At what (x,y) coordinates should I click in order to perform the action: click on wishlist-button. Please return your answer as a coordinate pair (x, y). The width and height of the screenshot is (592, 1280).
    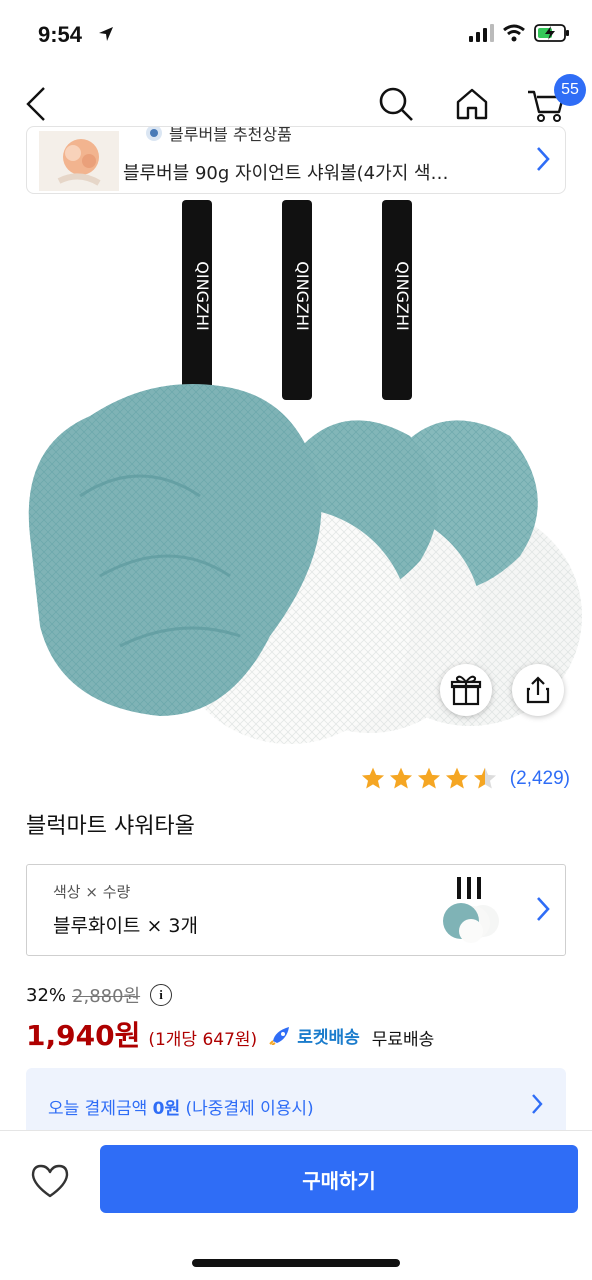
    Looking at the image, I should click on (50, 1181).